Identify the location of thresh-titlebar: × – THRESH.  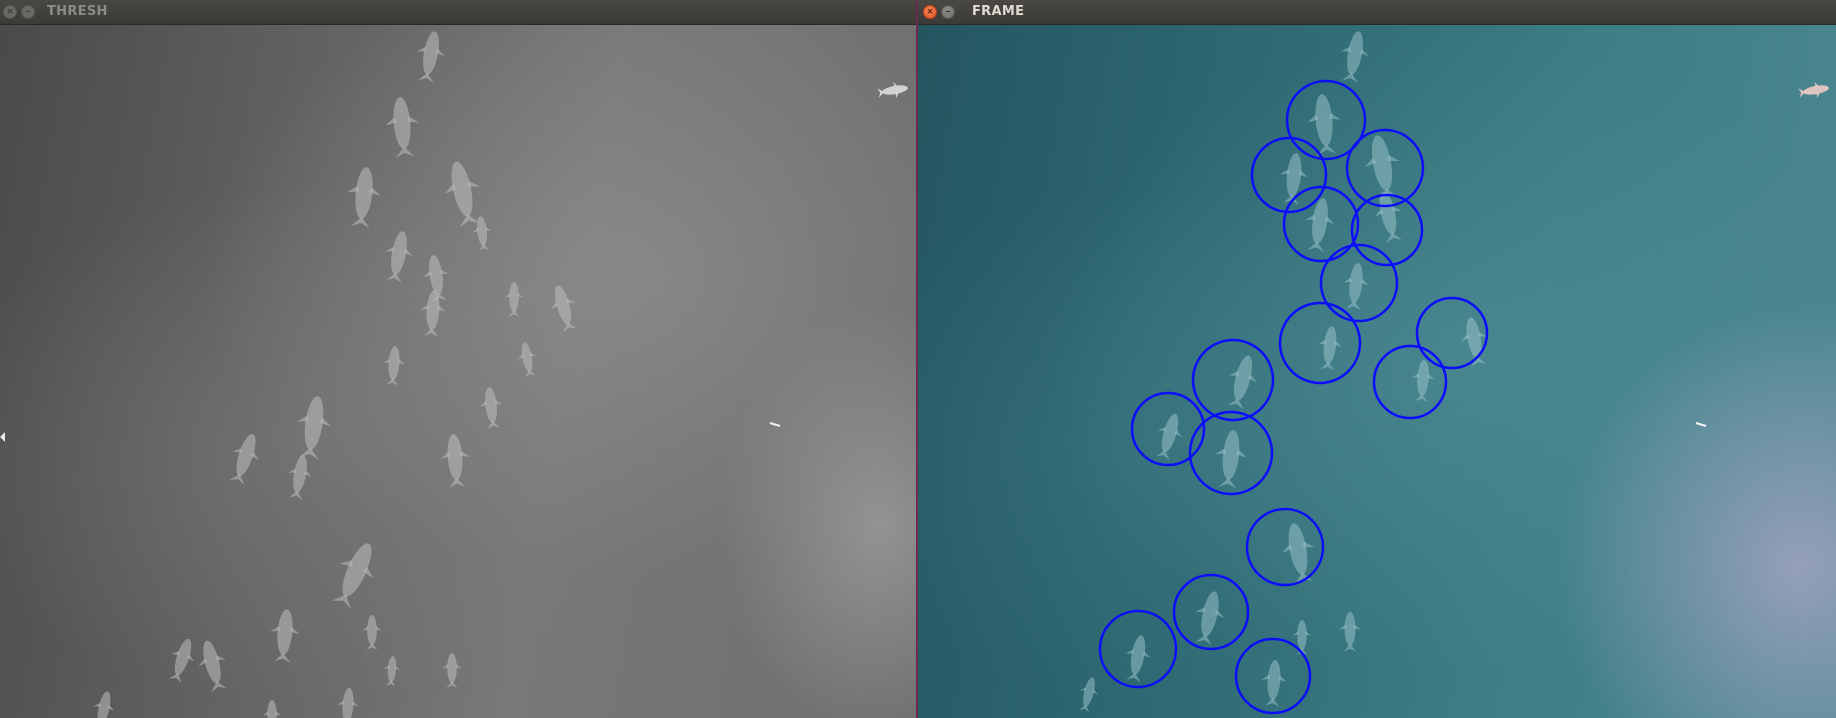
(458, 12).